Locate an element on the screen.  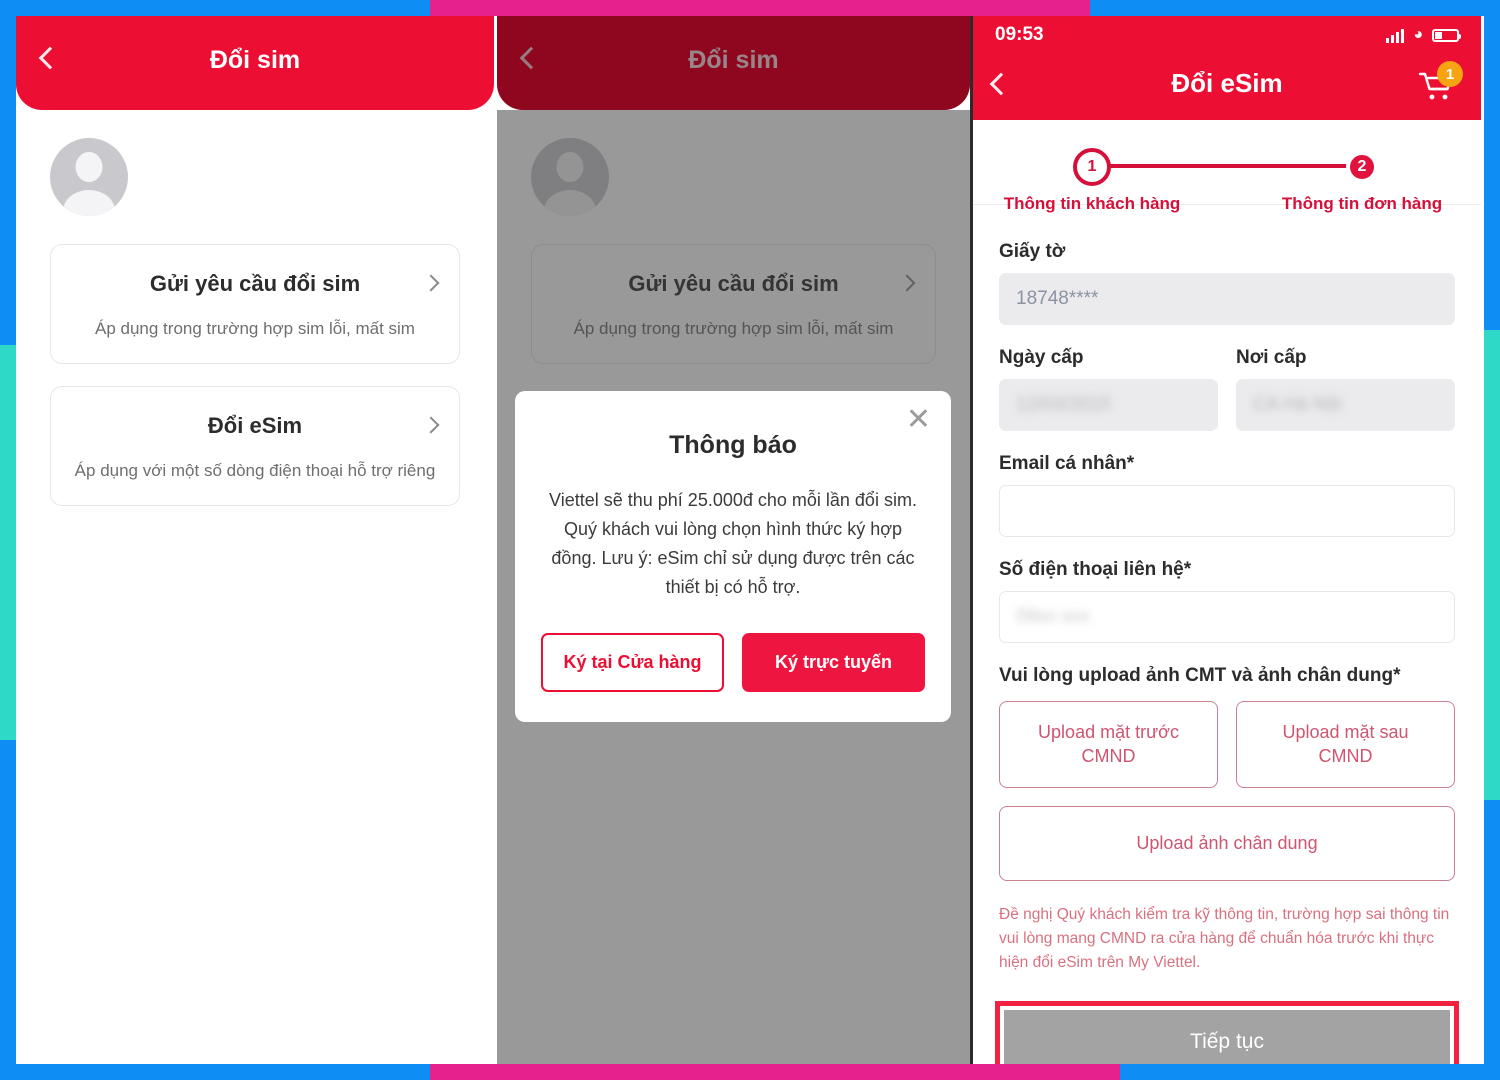
card-title: Đổi eSim is located at coordinates (255, 425).